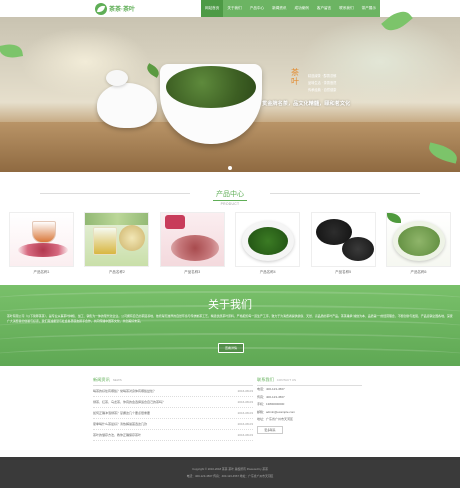 The width and height of the screenshot is (460, 488). Describe the element at coordinates (306, 104) in the screenshot. I see `hero-slogan: 贯金牌名茶，品文化精髓，颐和茗文化` at that location.